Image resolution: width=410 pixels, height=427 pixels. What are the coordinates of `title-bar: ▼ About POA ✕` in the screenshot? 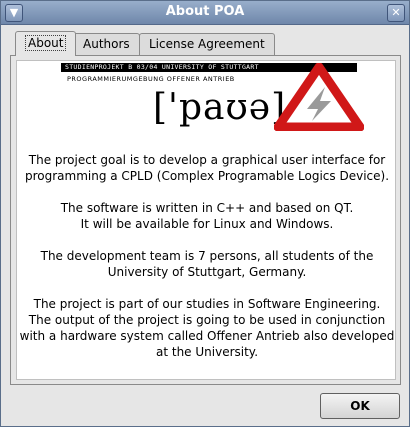 It's located at (205, 13).